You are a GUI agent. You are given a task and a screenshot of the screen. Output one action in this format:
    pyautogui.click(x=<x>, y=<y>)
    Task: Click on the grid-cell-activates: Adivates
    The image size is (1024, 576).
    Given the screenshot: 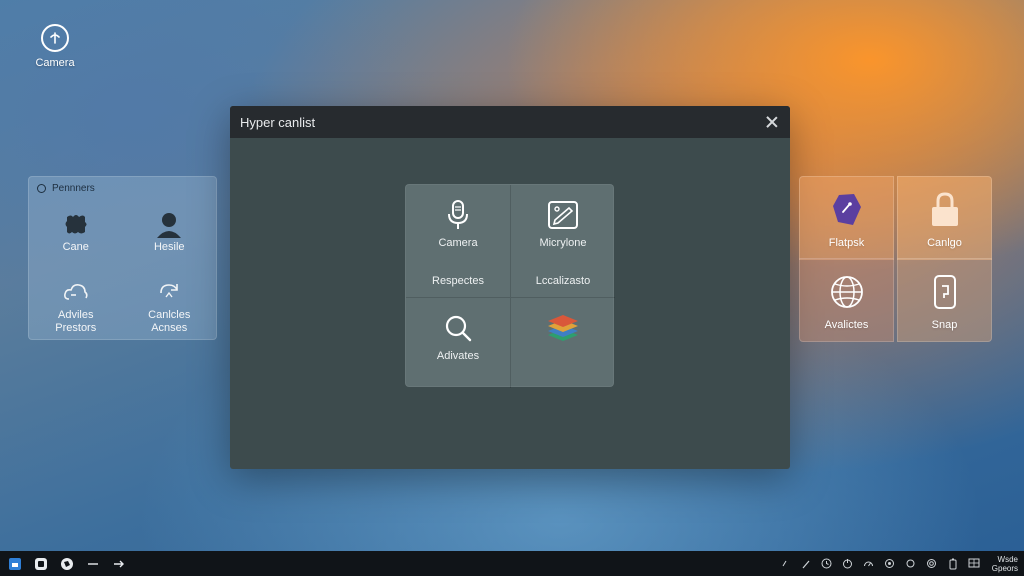 What is the action you would take?
    pyautogui.click(x=458, y=343)
    